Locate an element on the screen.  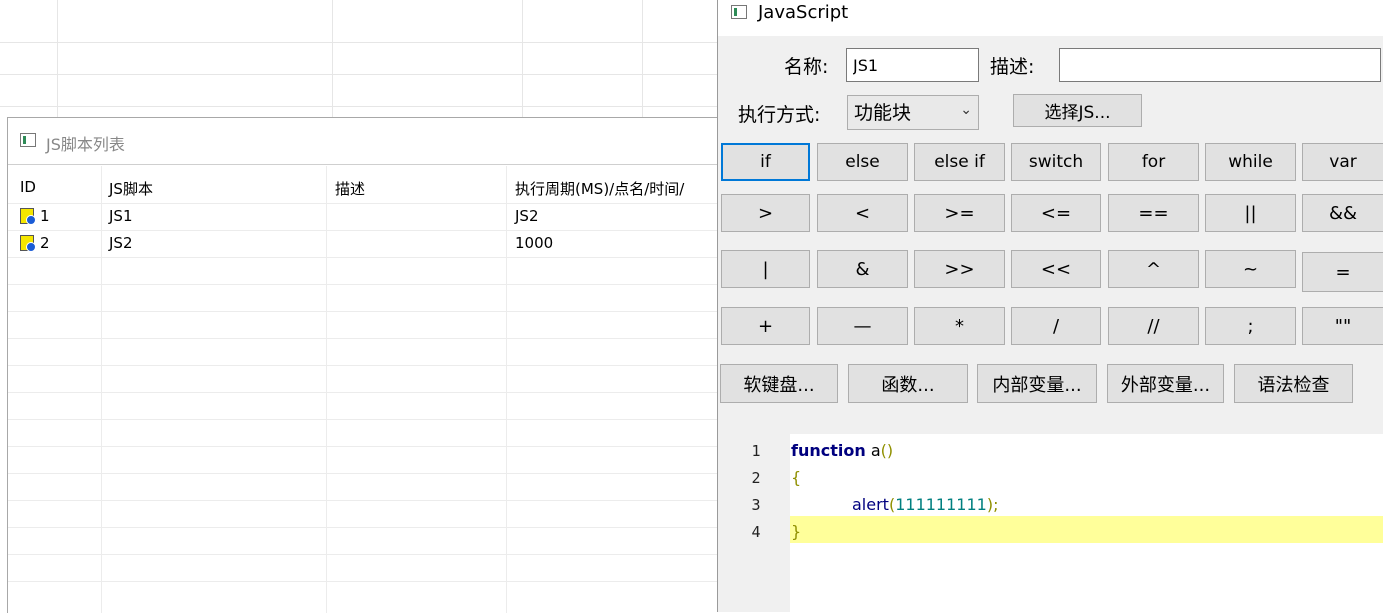
column-header-period: 执行周期(MS)/点名/时间/ is located at coordinates (599, 188).